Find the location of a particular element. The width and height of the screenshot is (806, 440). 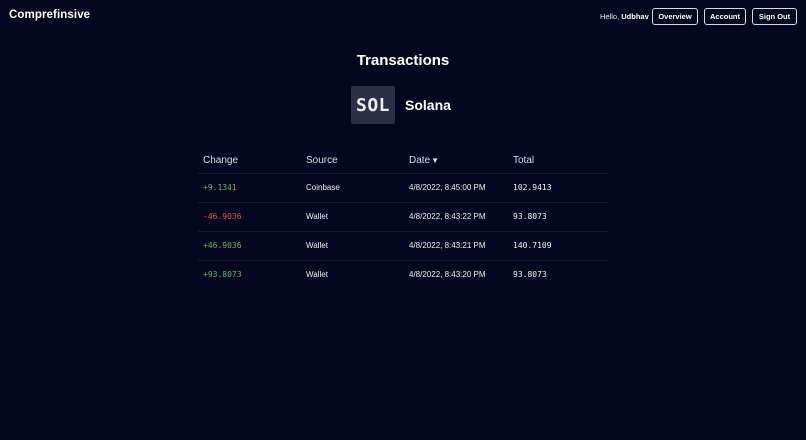

sign-out-button: Sign Out is located at coordinates (774, 16).